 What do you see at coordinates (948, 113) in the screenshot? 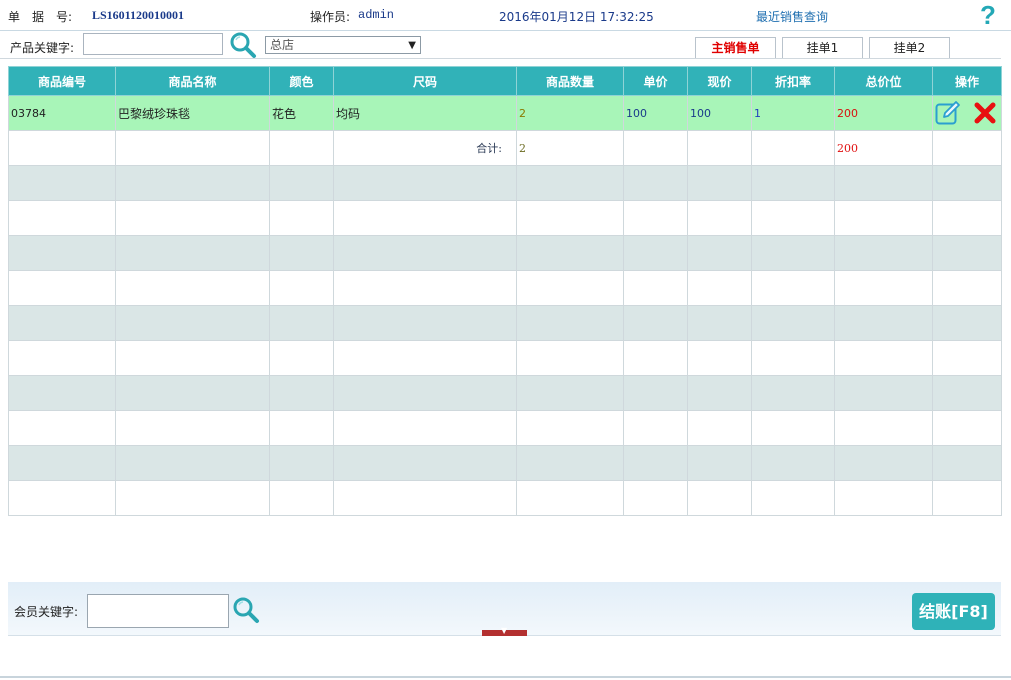
I see `edit-icon` at bounding box center [948, 113].